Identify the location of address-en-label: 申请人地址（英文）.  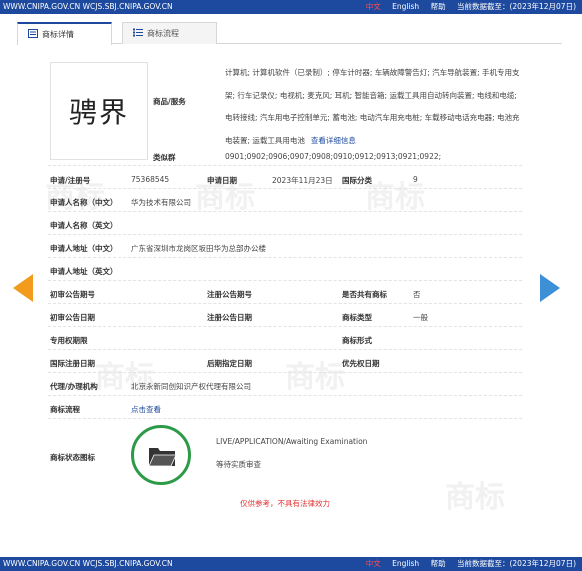
(84, 271).